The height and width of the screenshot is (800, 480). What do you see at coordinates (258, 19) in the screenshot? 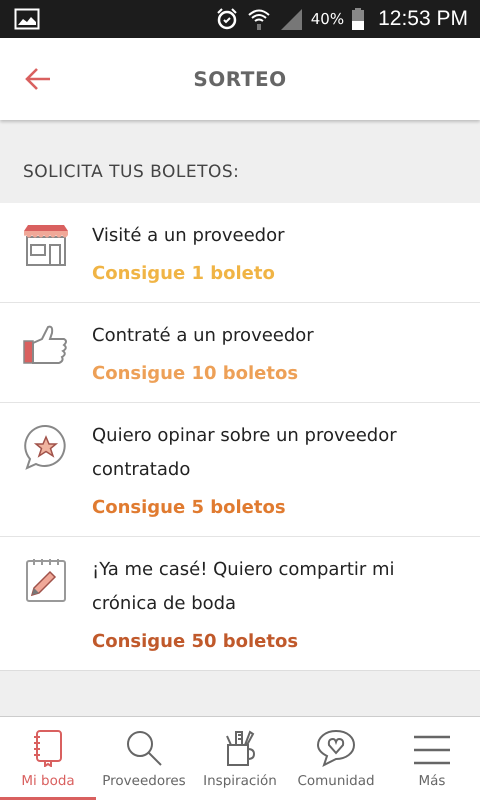
I see `wifi-icon` at bounding box center [258, 19].